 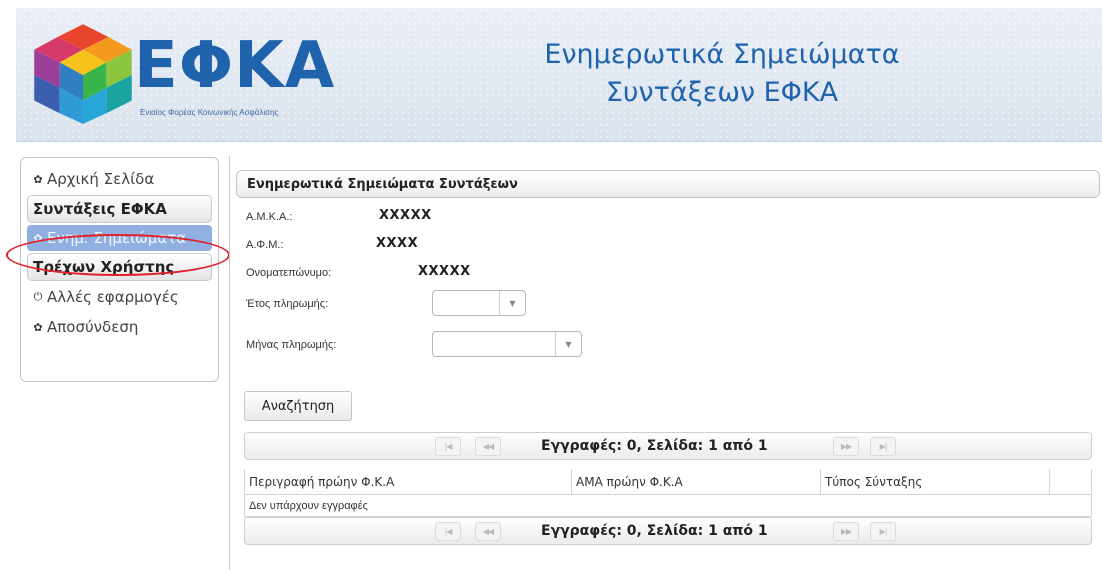 I want to click on sidebar-item-other-apps: ⏻ Αλλές εφαρμογές, so click(x=119, y=297).